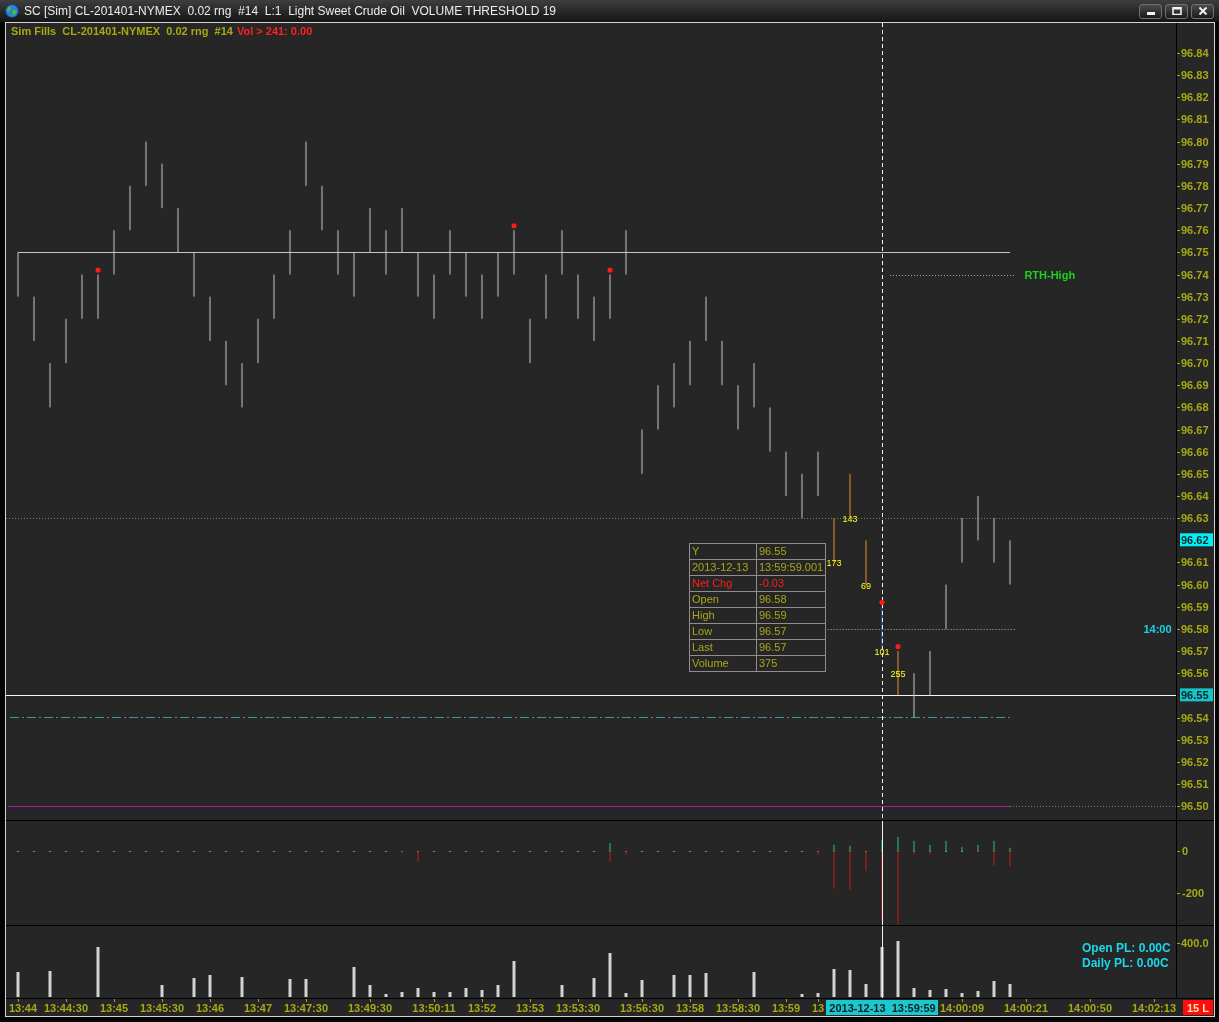 This screenshot has height=1022, width=1219. What do you see at coordinates (1195, 75) in the screenshot?
I see `price-axis-label: 96.83` at bounding box center [1195, 75].